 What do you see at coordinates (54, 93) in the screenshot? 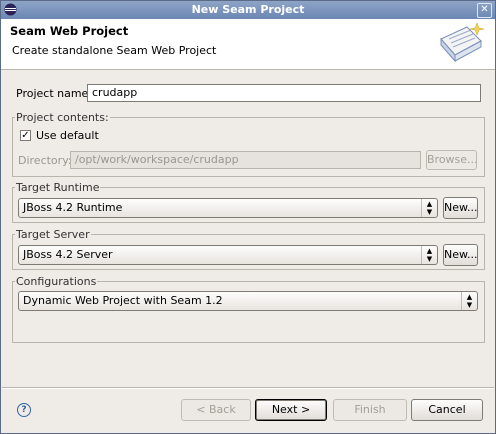
I see `project-name-label: Project name:` at bounding box center [54, 93].